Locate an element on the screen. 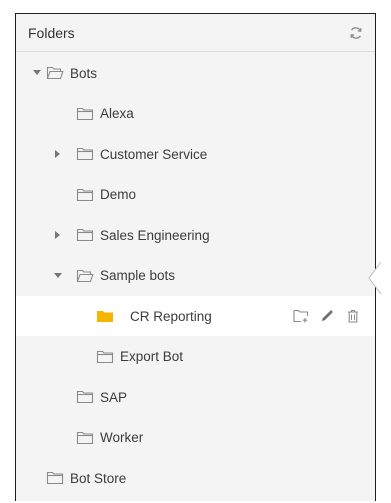  folder-actions is located at coordinates (327, 316).